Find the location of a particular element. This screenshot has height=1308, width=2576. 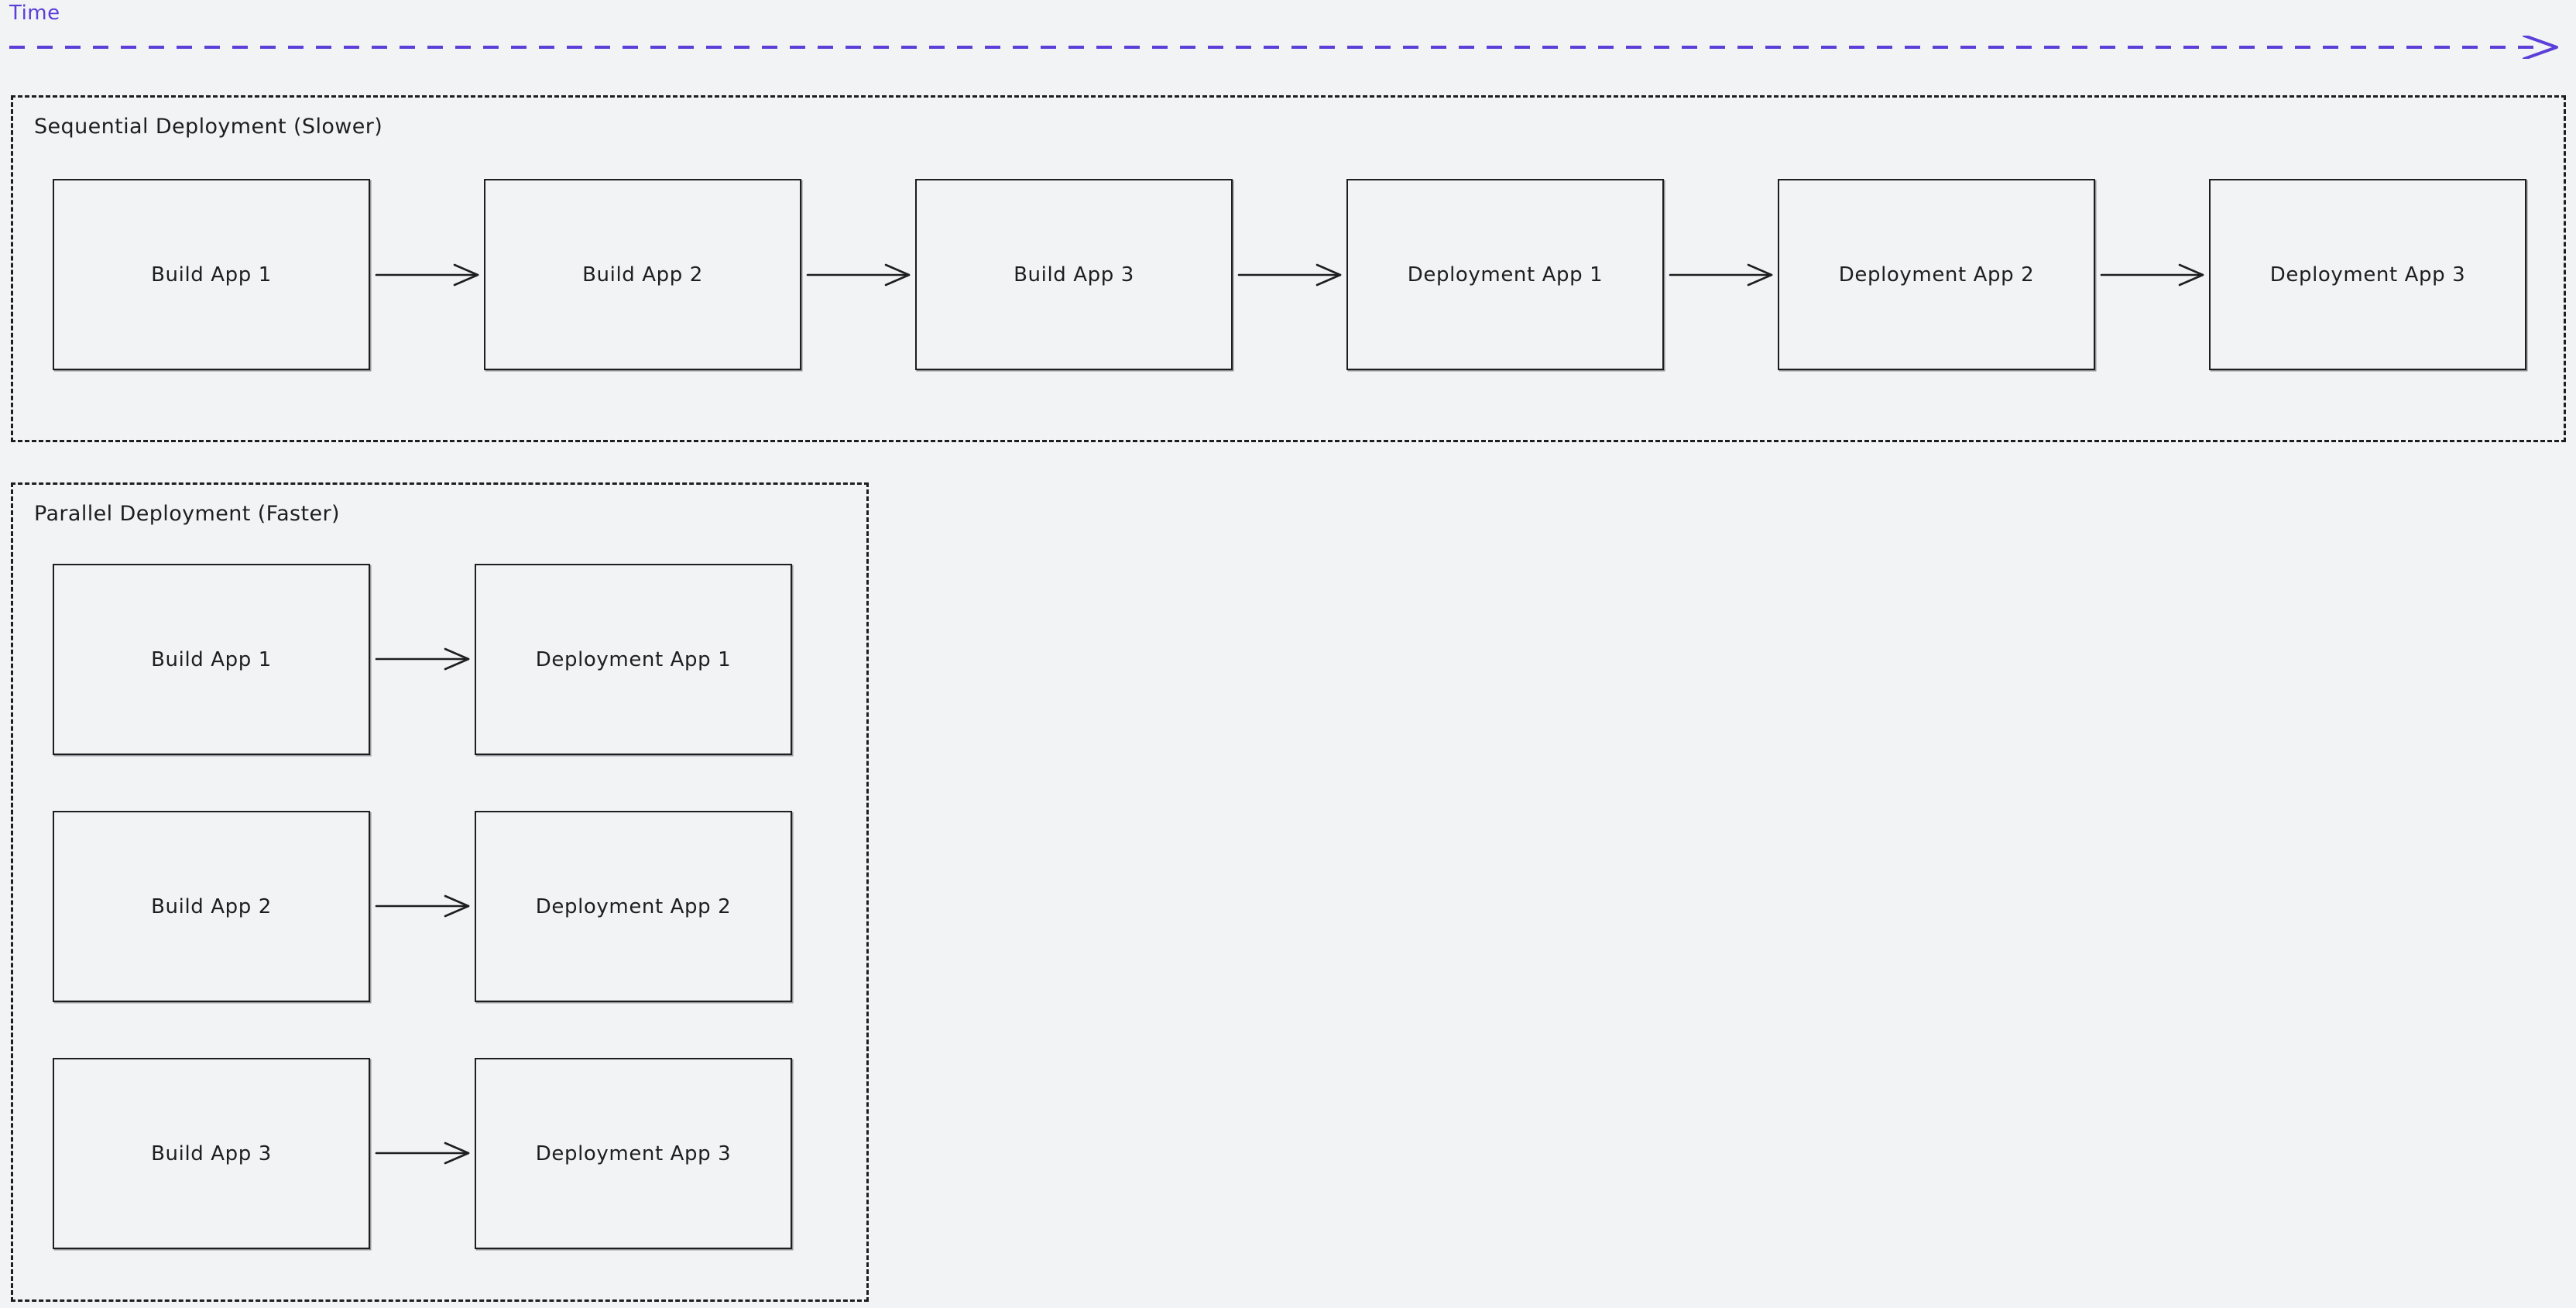

group-parallel-title: Parallel Deployment (Faster) is located at coordinates (187, 514).